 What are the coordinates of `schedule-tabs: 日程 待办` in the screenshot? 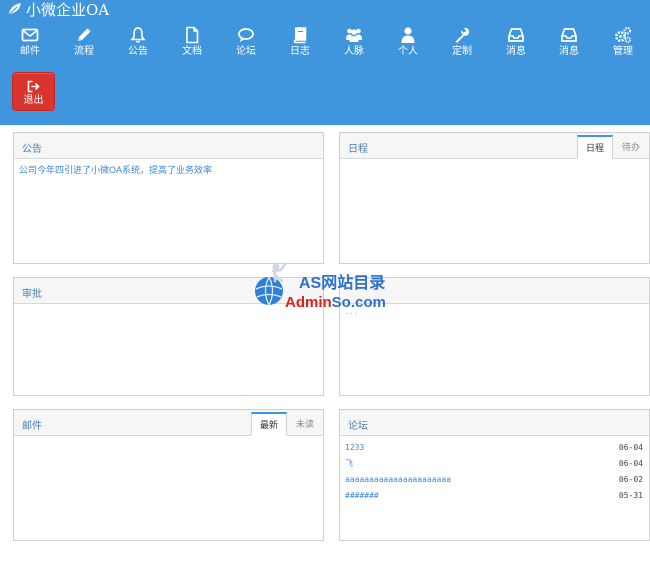 It's located at (612, 147).